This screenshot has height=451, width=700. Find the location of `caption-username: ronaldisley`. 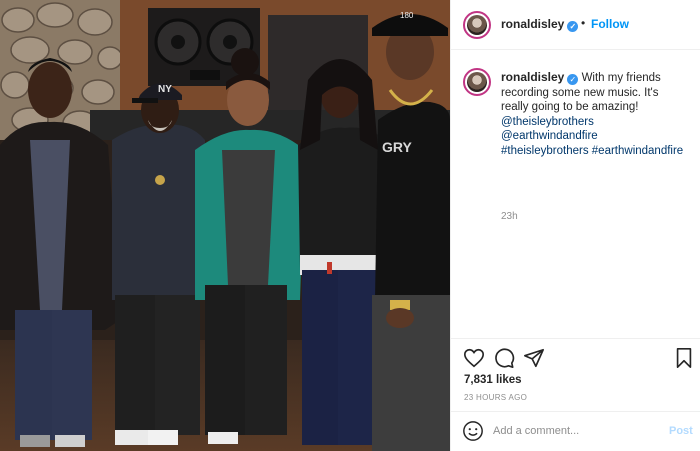

caption-username: ronaldisley is located at coordinates (532, 77).